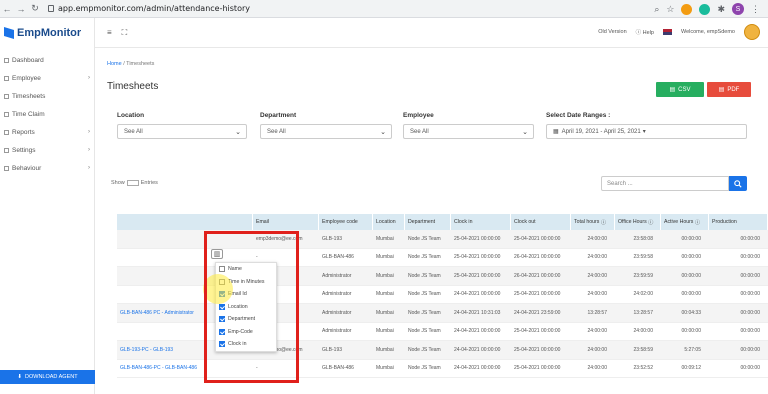  Describe the element at coordinates (680, 89) in the screenshot. I see `csv-export-button: ▤ CSV` at that location.